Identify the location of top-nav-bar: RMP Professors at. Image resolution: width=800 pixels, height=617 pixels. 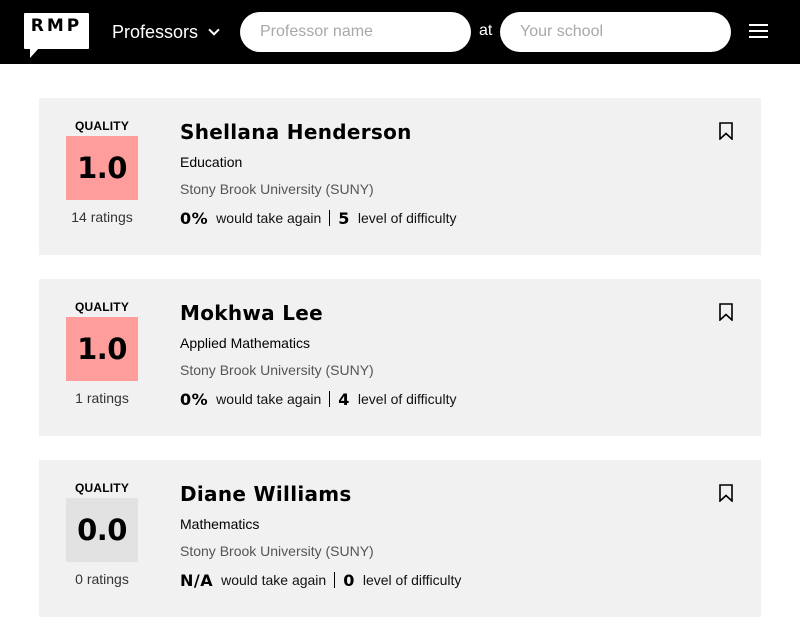
(400, 32).